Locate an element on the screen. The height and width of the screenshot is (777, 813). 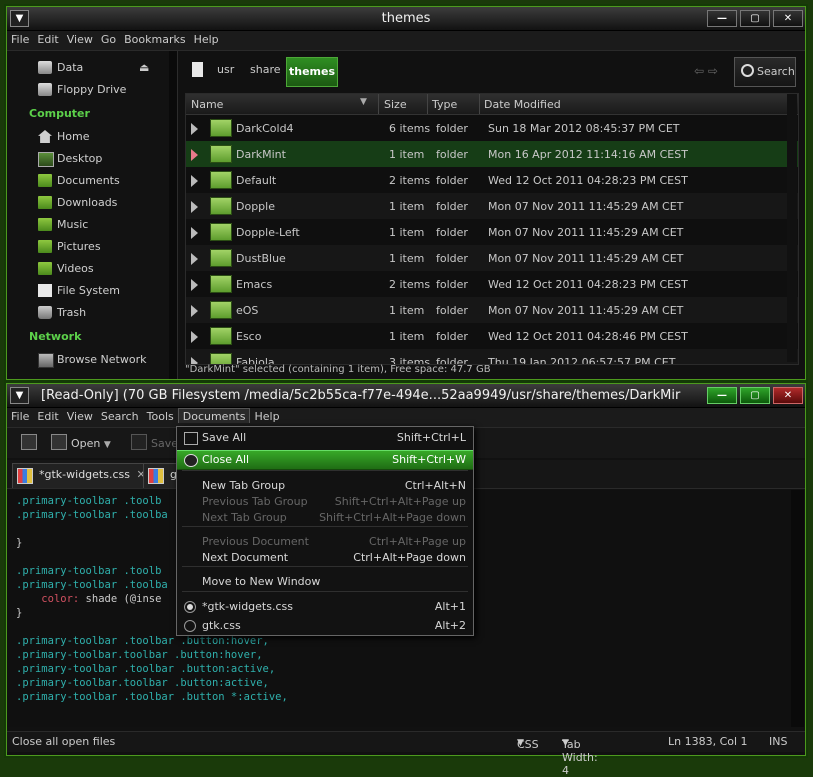
home-icon is located at coordinates (45, 136).